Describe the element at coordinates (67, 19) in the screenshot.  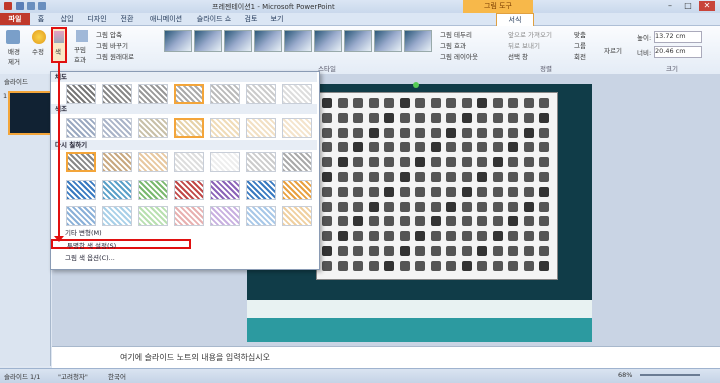
I see `tab-insert: 삽입` at that location.